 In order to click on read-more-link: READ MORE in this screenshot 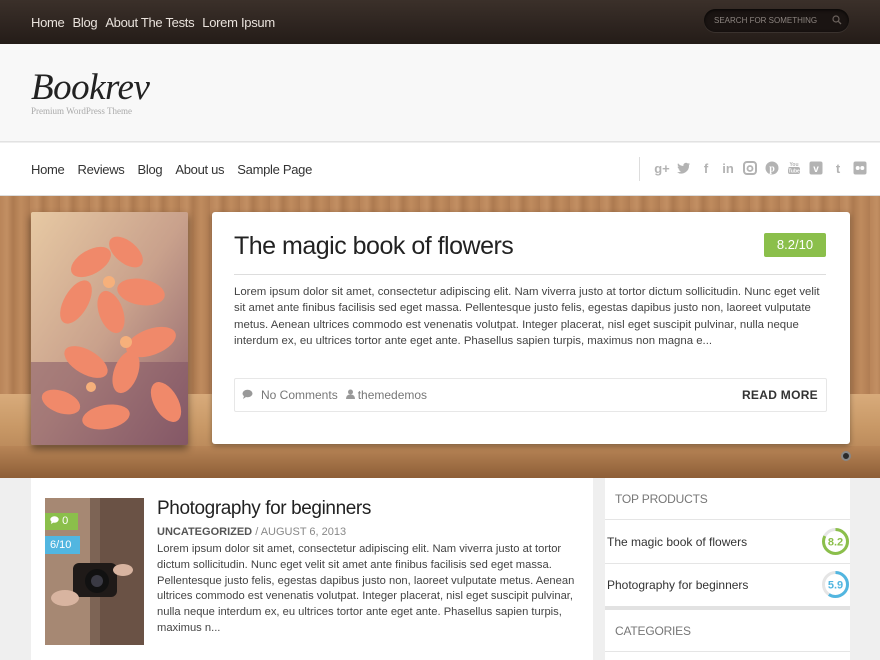, I will do `click(780, 395)`.